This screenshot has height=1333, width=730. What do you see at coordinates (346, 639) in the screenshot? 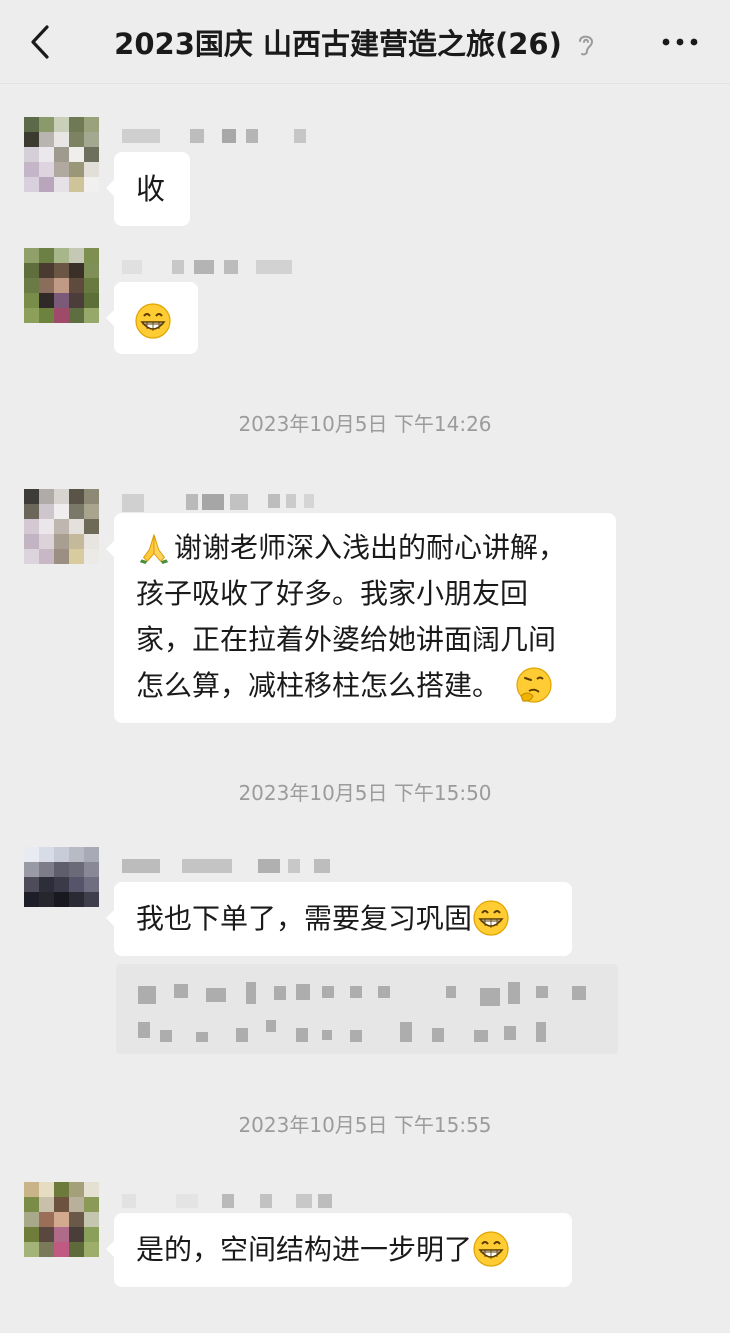
I see `message-text-line: 家，正在拉着外婆给她讲面阔几间` at bounding box center [346, 639].